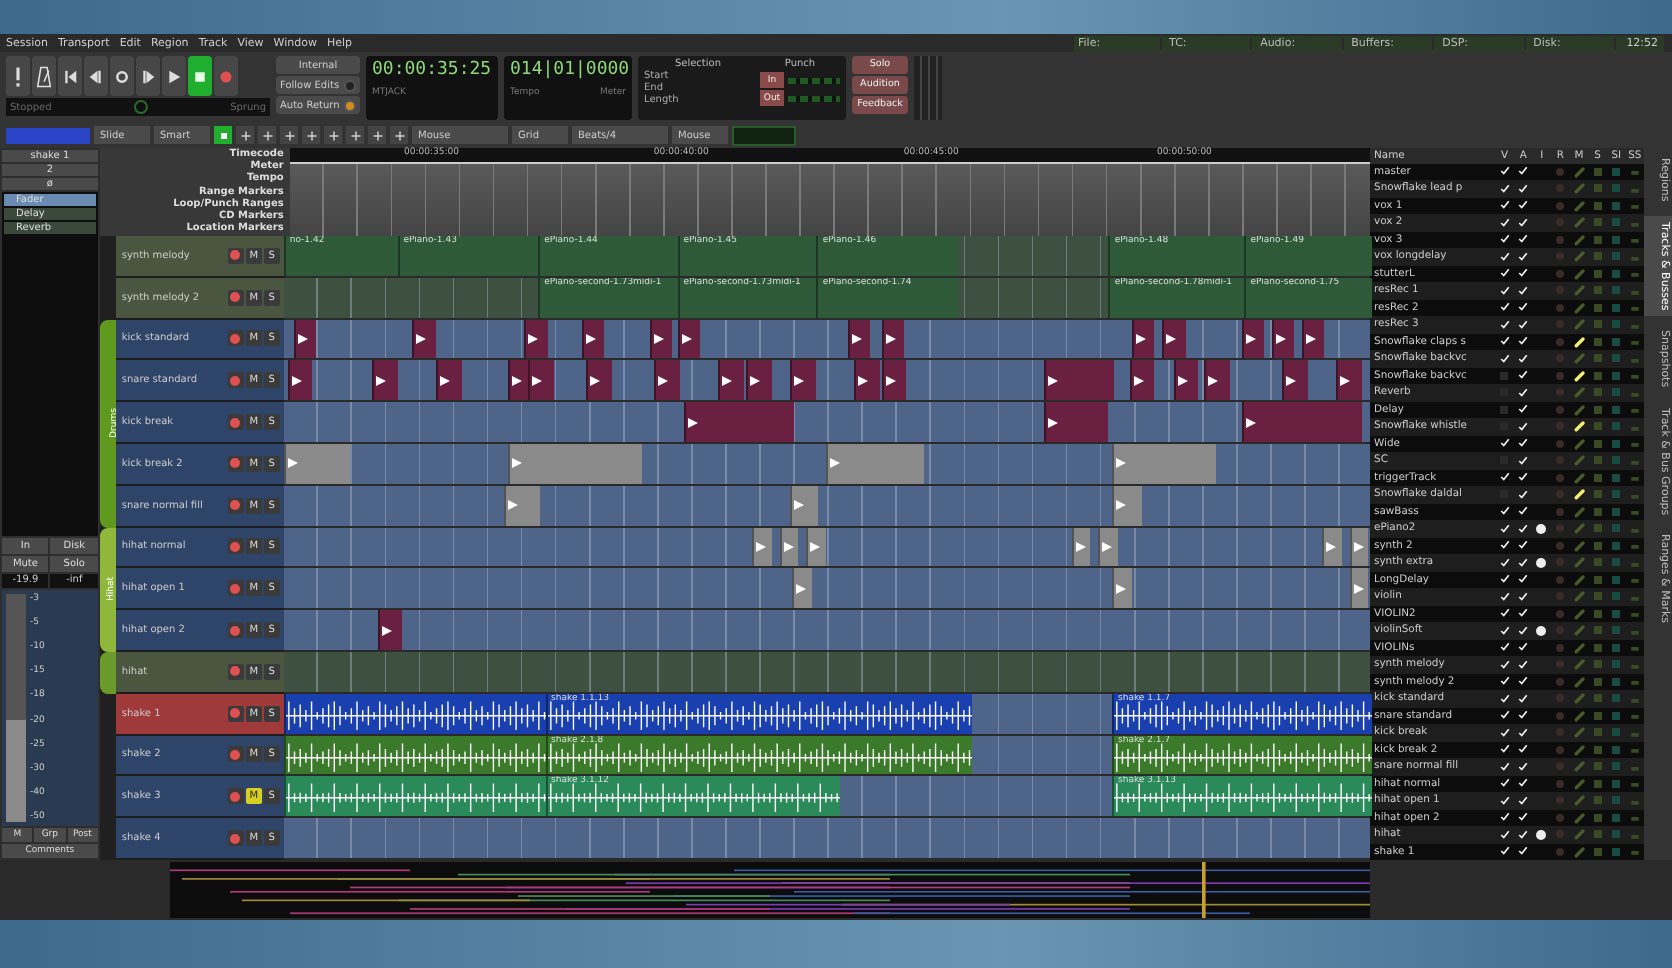  What do you see at coordinates (1504, 409) in the screenshot?
I see `visible-checkbox` at bounding box center [1504, 409].